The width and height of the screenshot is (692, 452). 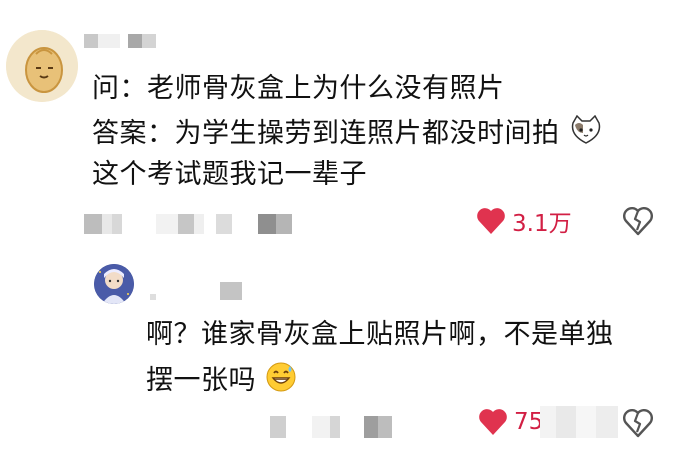 I want to click on reply-text-line: 啊？谁家骨灰盒上贴照片啊，不是单独, so click(x=380, y=334).